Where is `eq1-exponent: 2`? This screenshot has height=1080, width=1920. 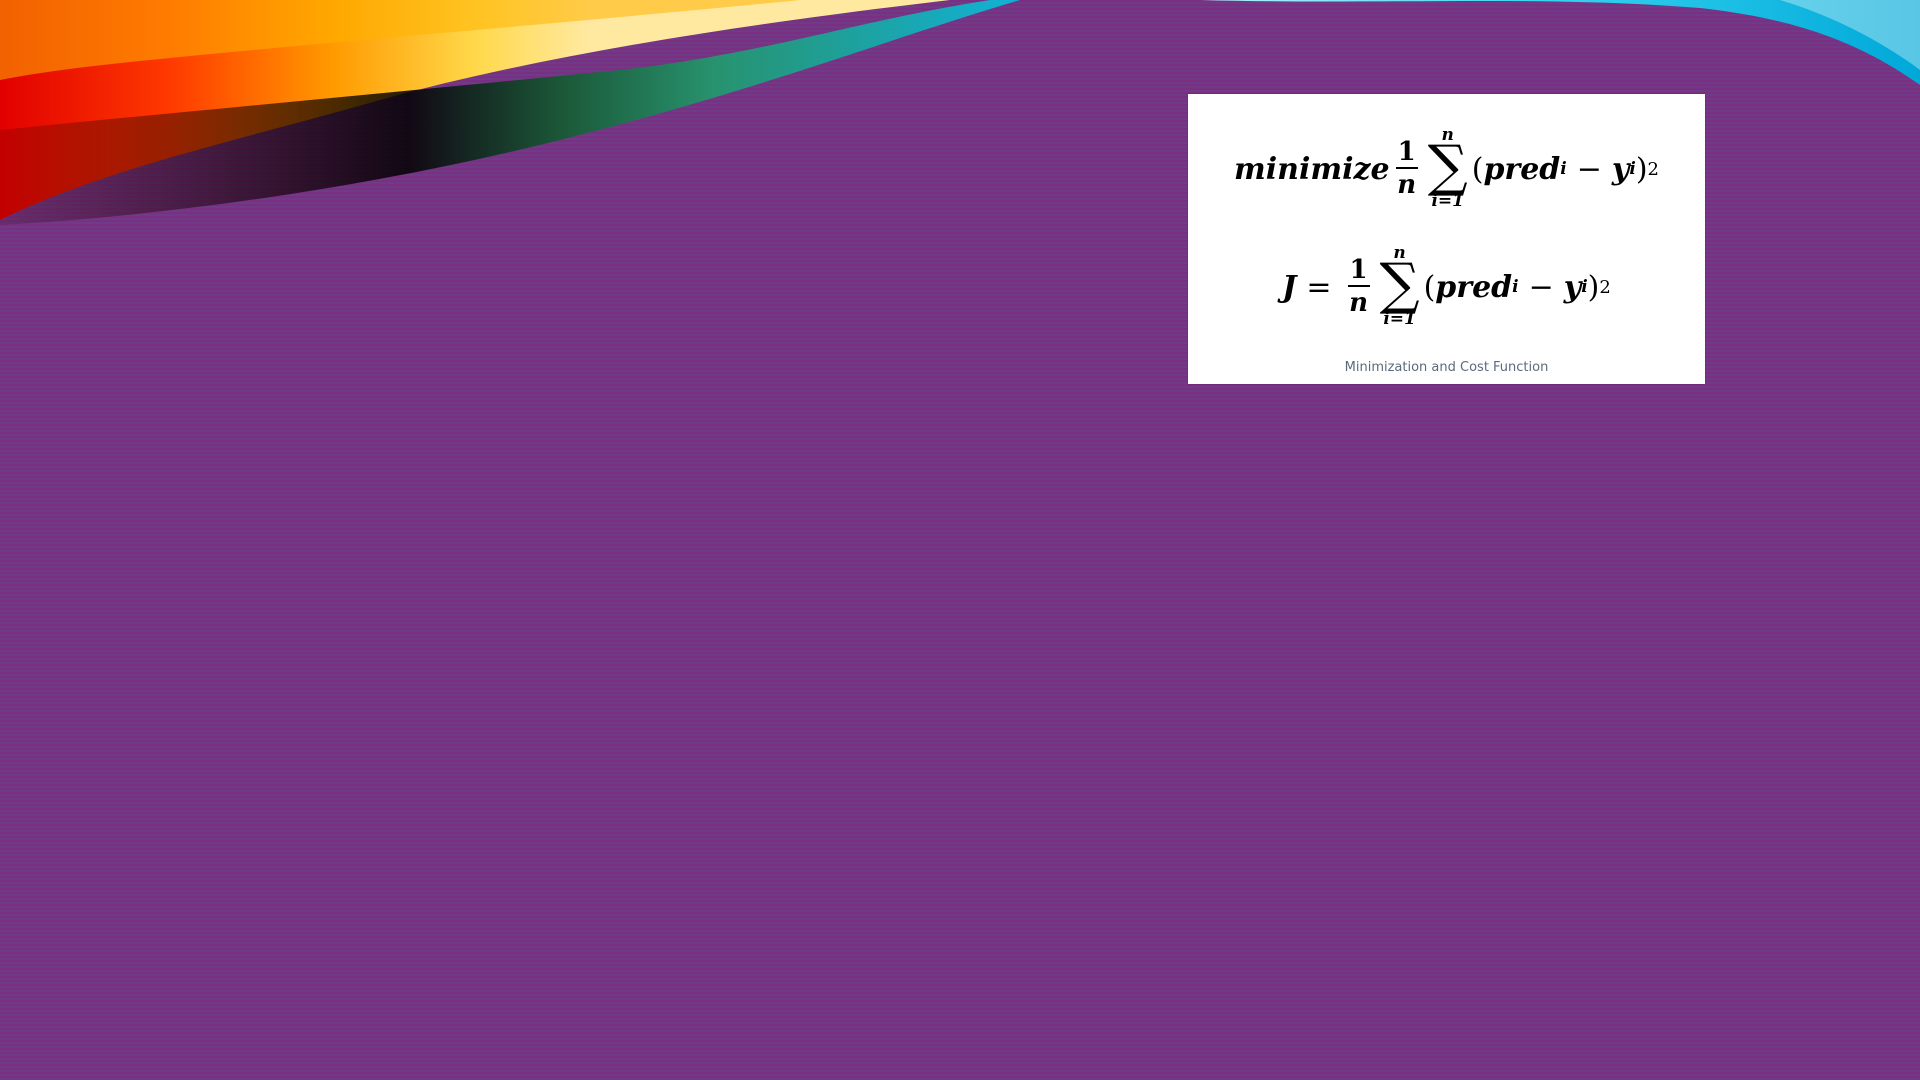
eq1-exponent: 2 is located at coordinates (1653, 169).